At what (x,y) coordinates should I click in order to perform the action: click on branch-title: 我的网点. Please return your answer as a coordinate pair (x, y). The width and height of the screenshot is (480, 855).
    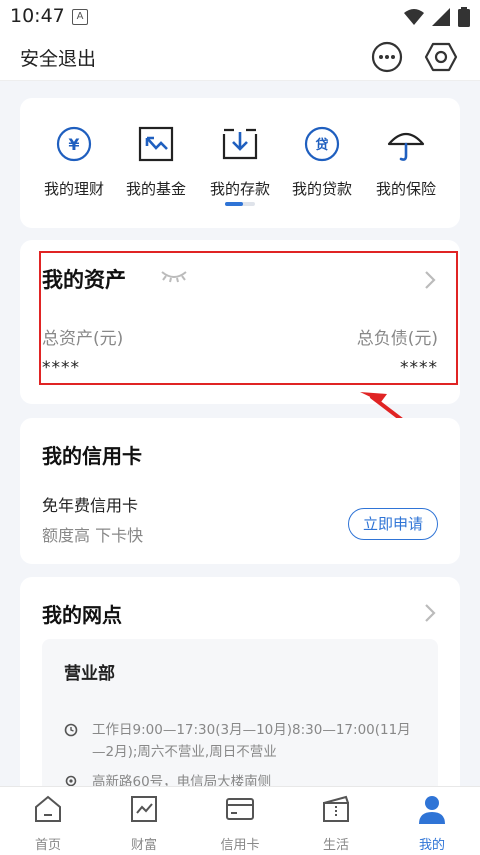
    Looking at the image, I should click on (82, 615).